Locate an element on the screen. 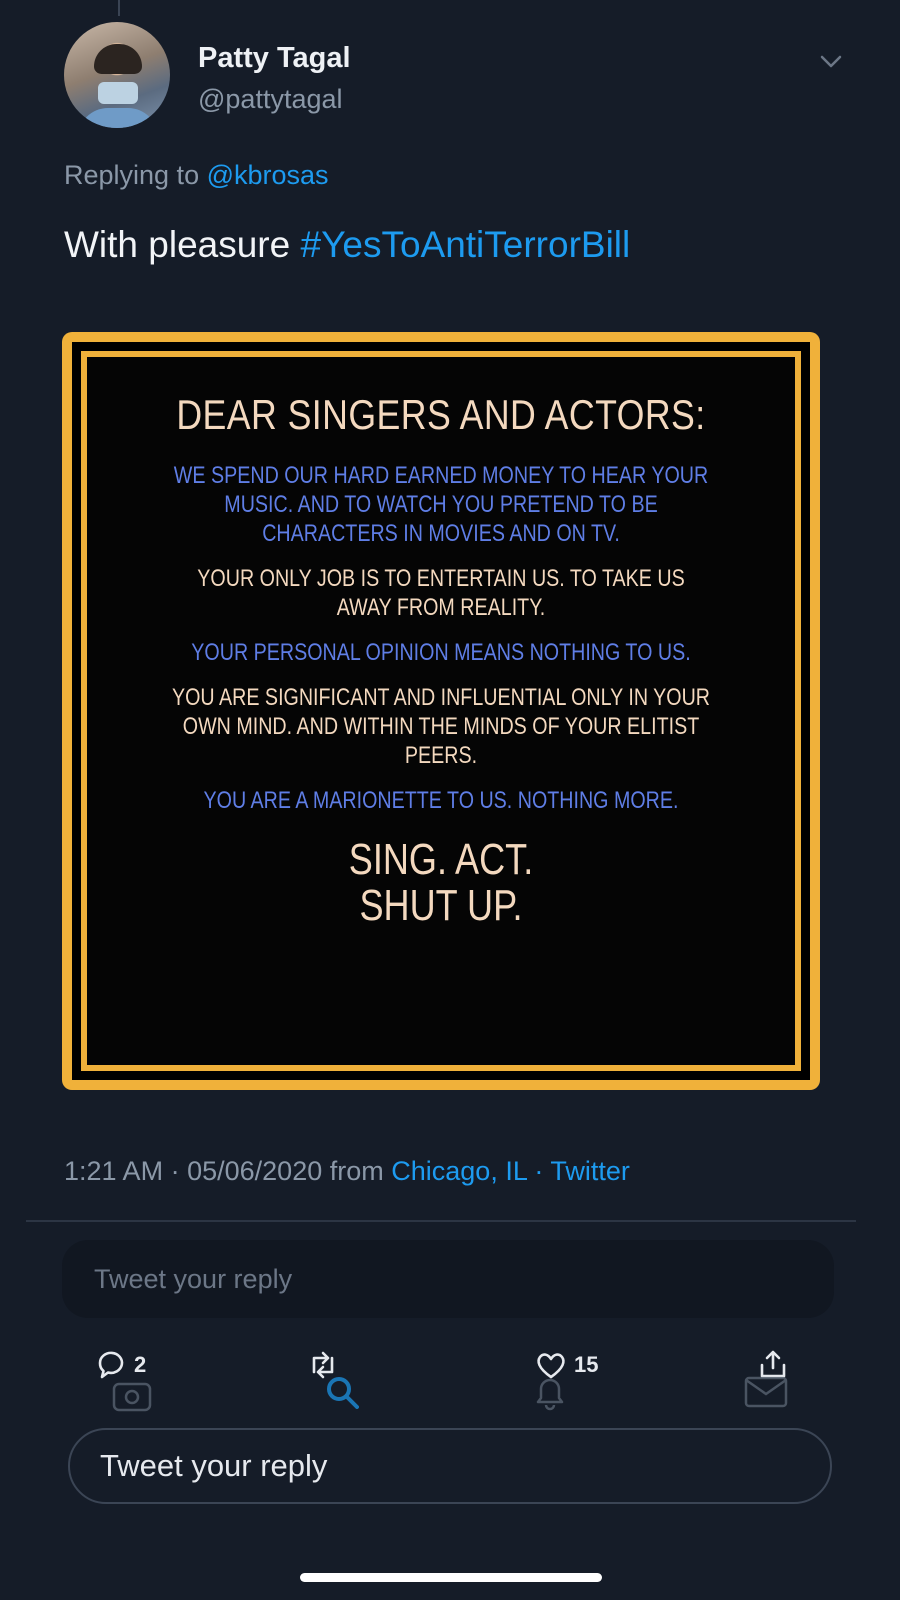 The width and height of the screenshot is (900, 1600). bell-icon is located at coordinates (550, 1394).